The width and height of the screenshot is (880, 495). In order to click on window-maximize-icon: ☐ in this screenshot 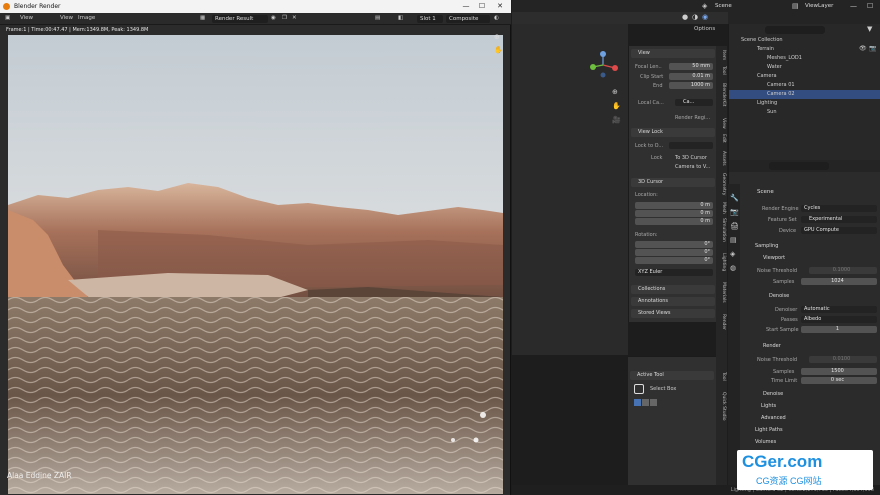, I will do `click(870, 6)`.